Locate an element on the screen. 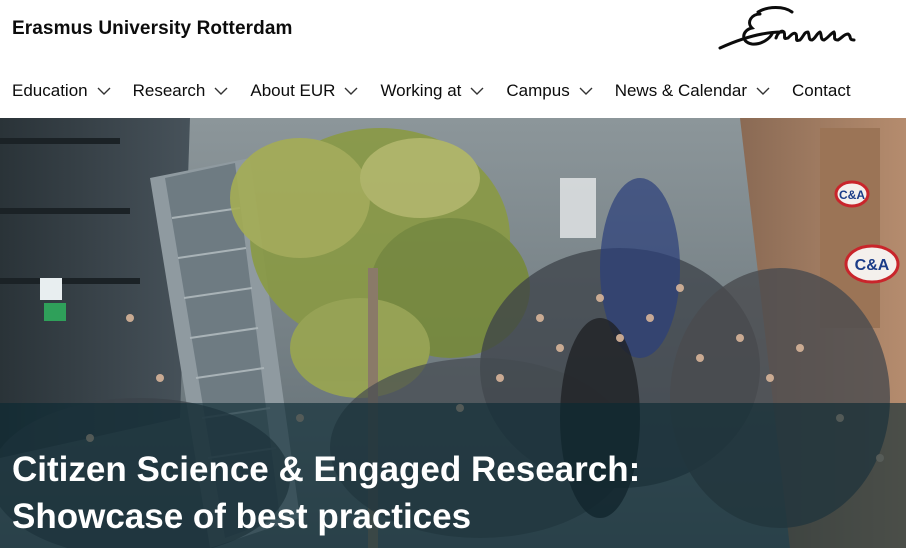 Image resolution: width=906 pixels, height=548 pixels. nav-item-education: Education is located at coordinates (61, 91).